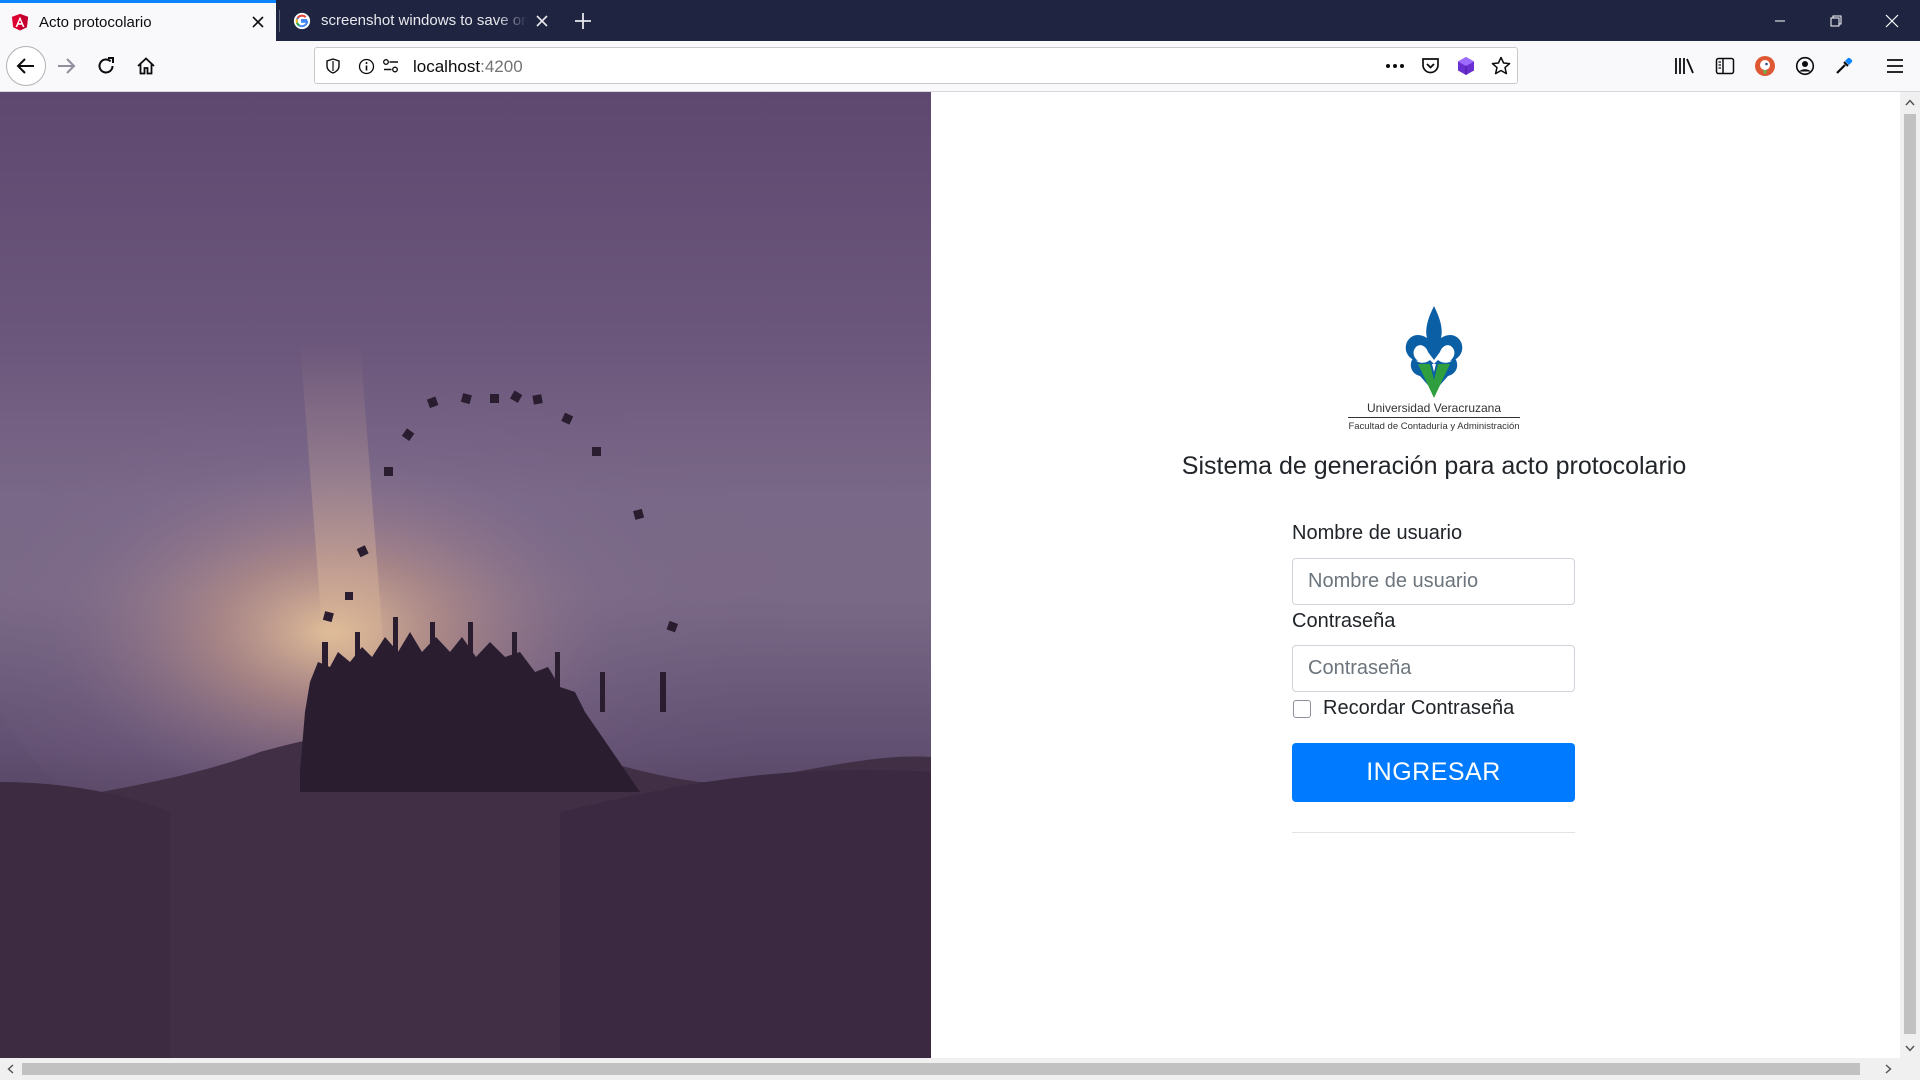 The width and height of the screenshot is (1920, 1080). I want to click on horizontal-scrollbar, so click(960, 1069).